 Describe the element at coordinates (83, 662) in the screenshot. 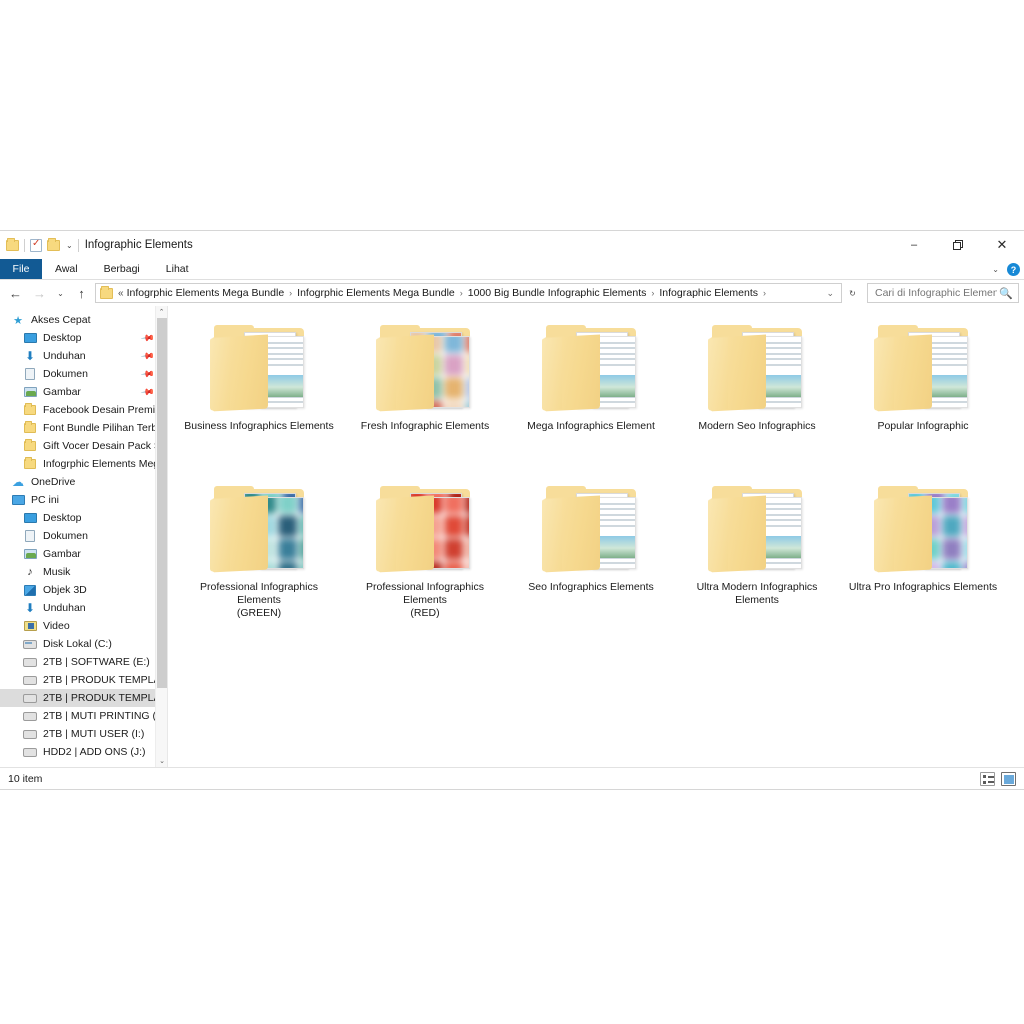

I see `sidebar-item-2tb-software-e: 2TB | SOFTWARE (E:)` at that location.